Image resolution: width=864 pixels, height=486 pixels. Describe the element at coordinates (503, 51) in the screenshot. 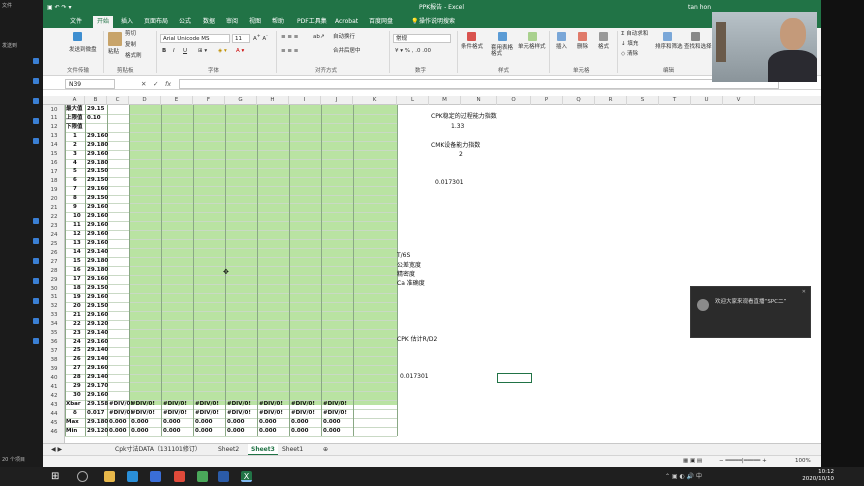

I see `table-format-button: 套用表格格式` at that location.